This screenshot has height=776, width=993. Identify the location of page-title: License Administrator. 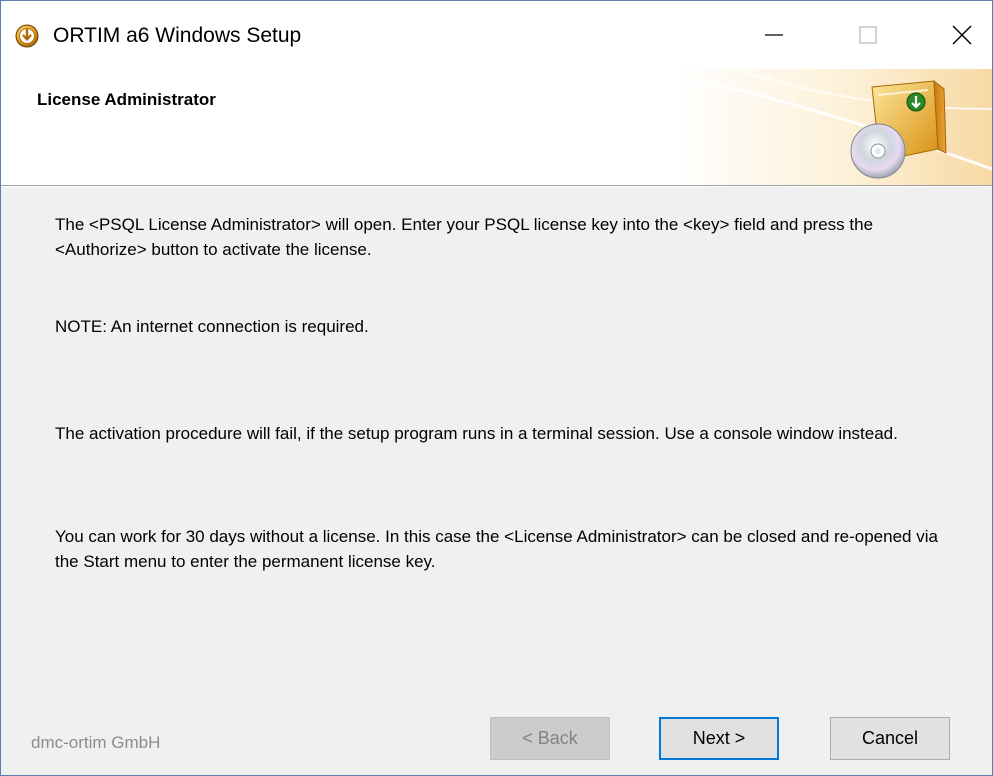
(126, 99).